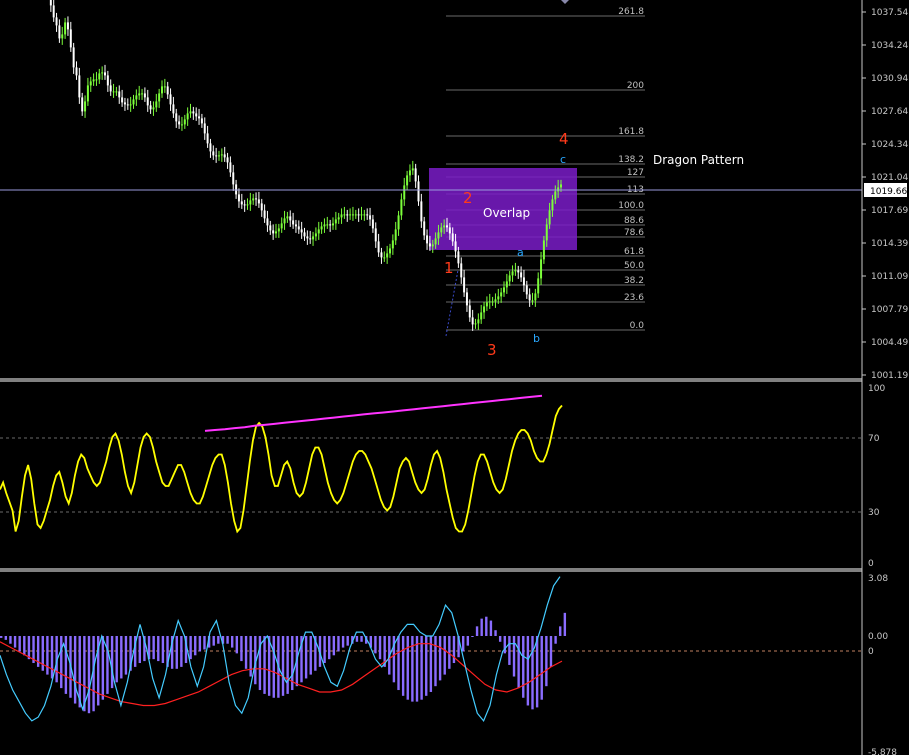 The width and height of the screenshot is (909, 755). I want to click on fib-level-label: 61.8, so click(634, 252).